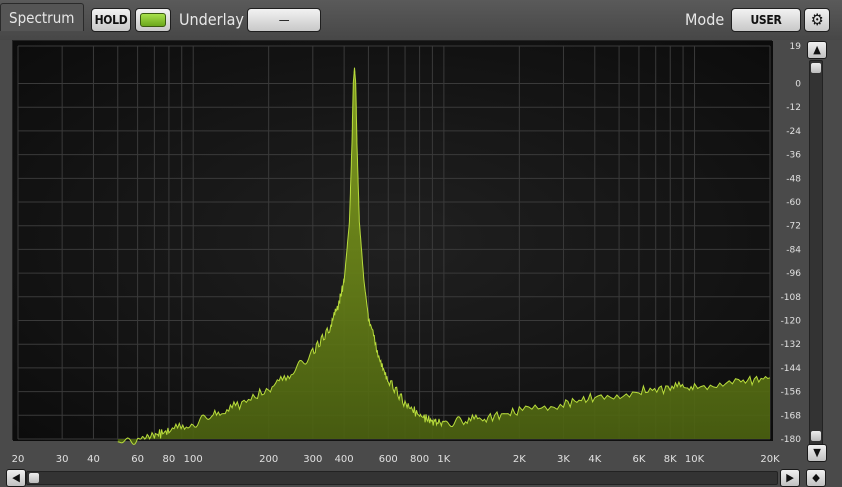 Image resolution: width=842 pixels, height=487 pixels. What do you see at coordinates (793, 132) in the screenshot?
I see `y-tick-label: -24` at bounding box center [793, 132].